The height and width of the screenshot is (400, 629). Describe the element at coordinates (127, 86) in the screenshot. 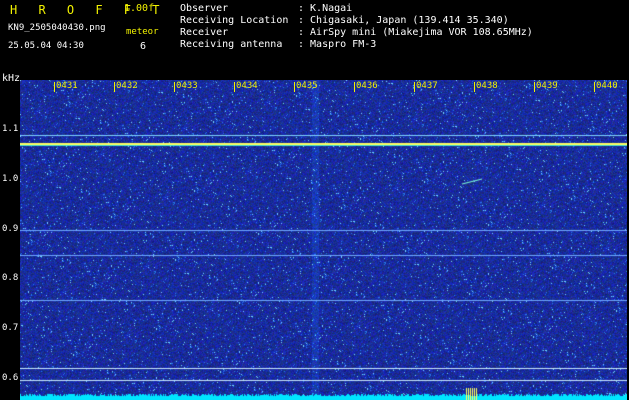

I see `time-label-0432: 0432` at that location.